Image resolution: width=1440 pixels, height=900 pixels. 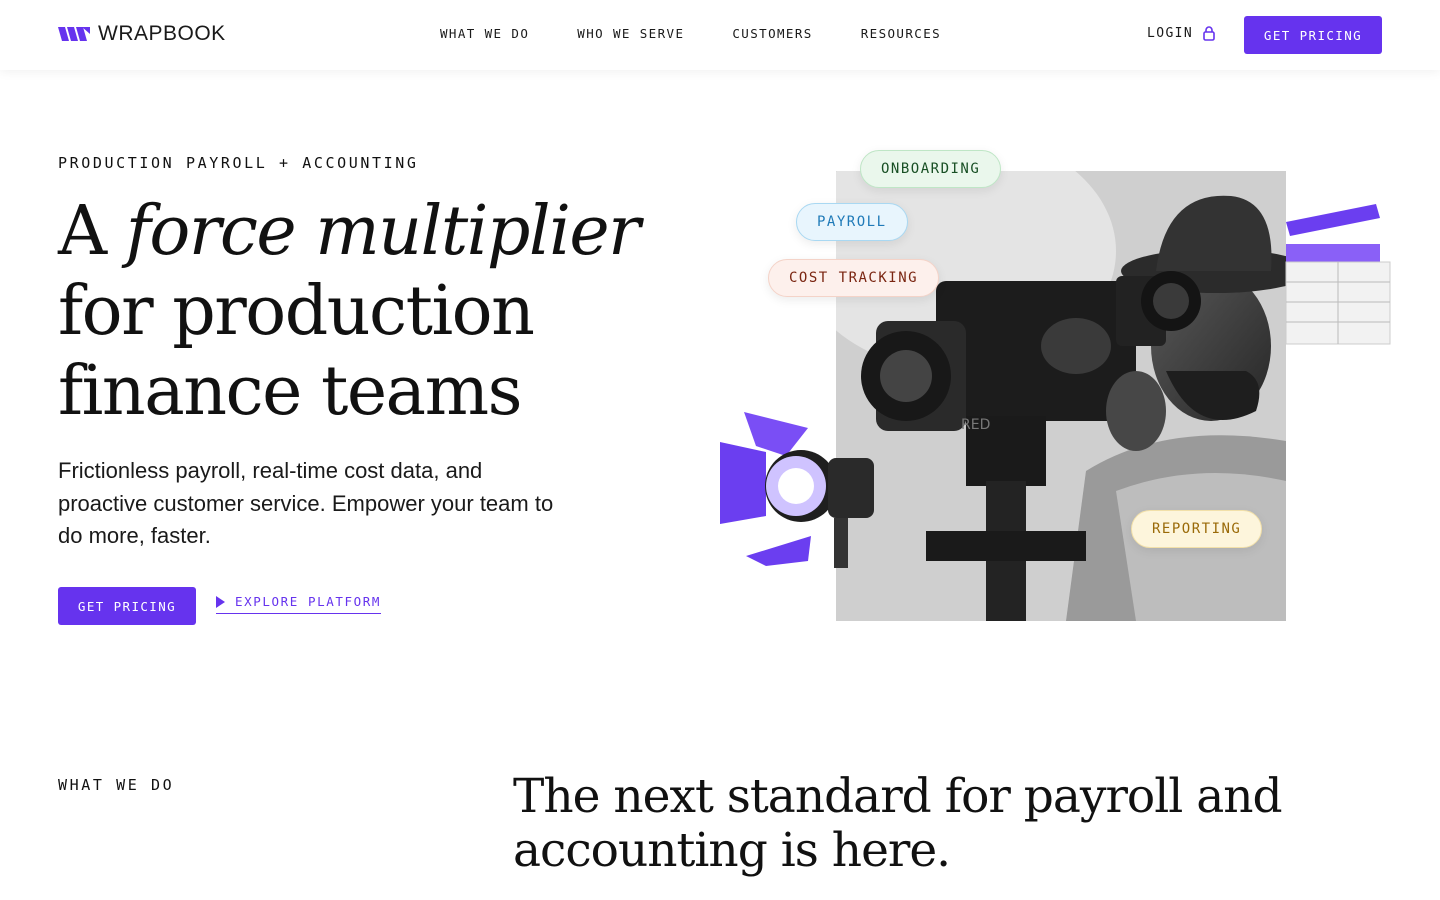 What do you see at coordinates (1197, 529) in the screenshot?
I see `tag-reporting: REPORTING` at bounding box center [1197, 529].